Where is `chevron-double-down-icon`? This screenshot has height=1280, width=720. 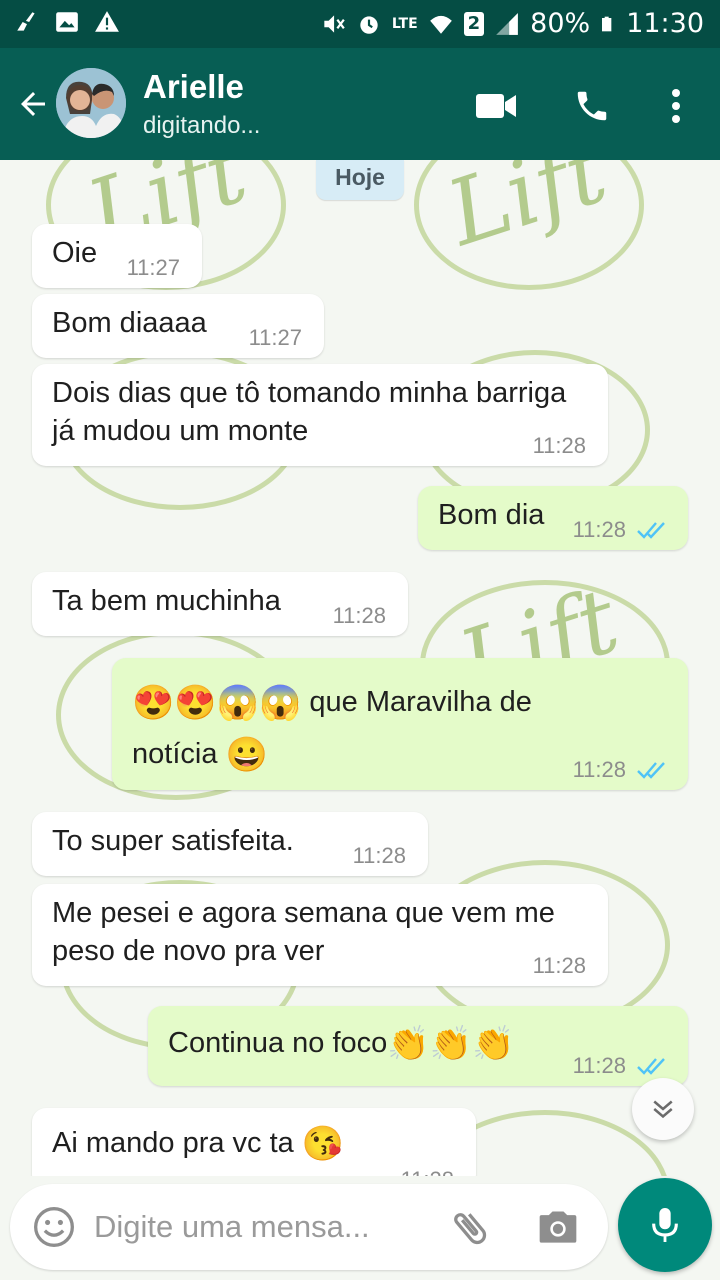
chevron-double-down-icon is located at coordinates (663, 1109).